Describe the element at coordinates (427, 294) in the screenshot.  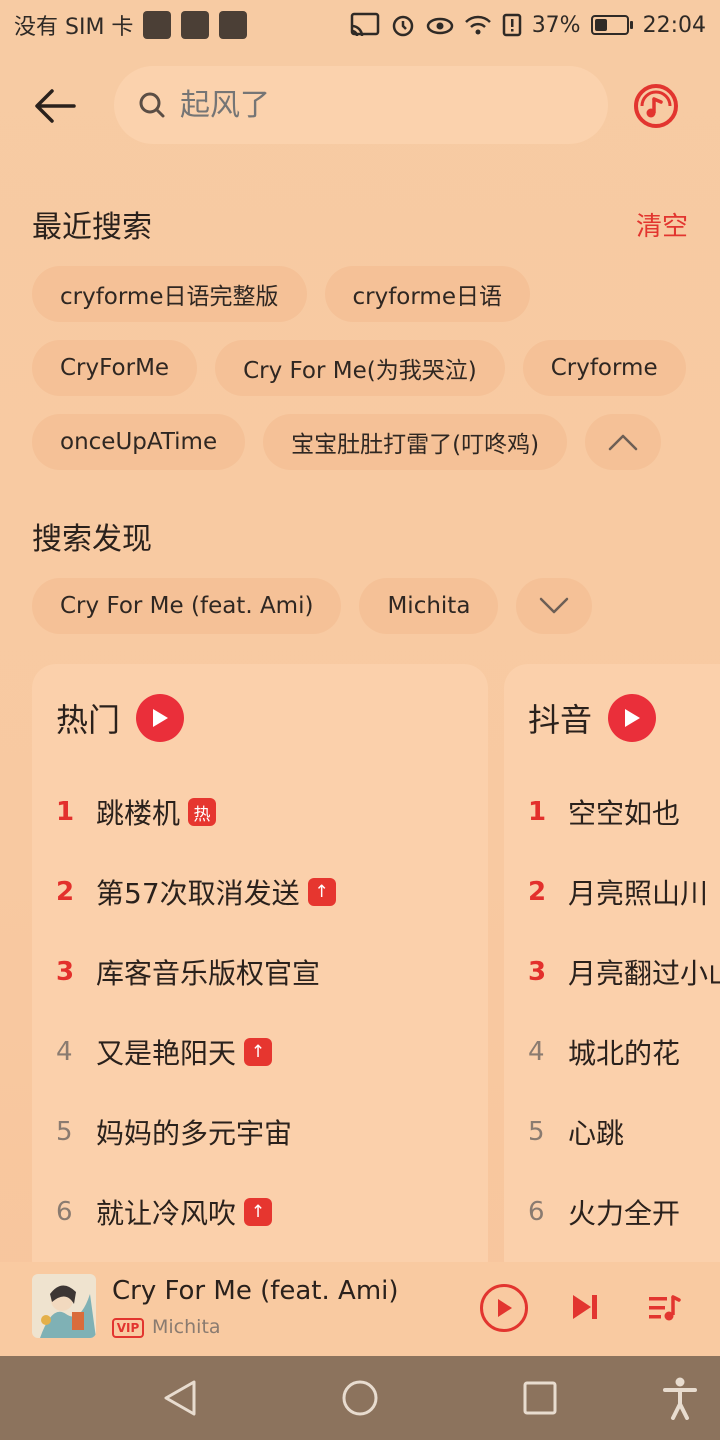
I see `recent-search-chip: cryforme日语` at that location.